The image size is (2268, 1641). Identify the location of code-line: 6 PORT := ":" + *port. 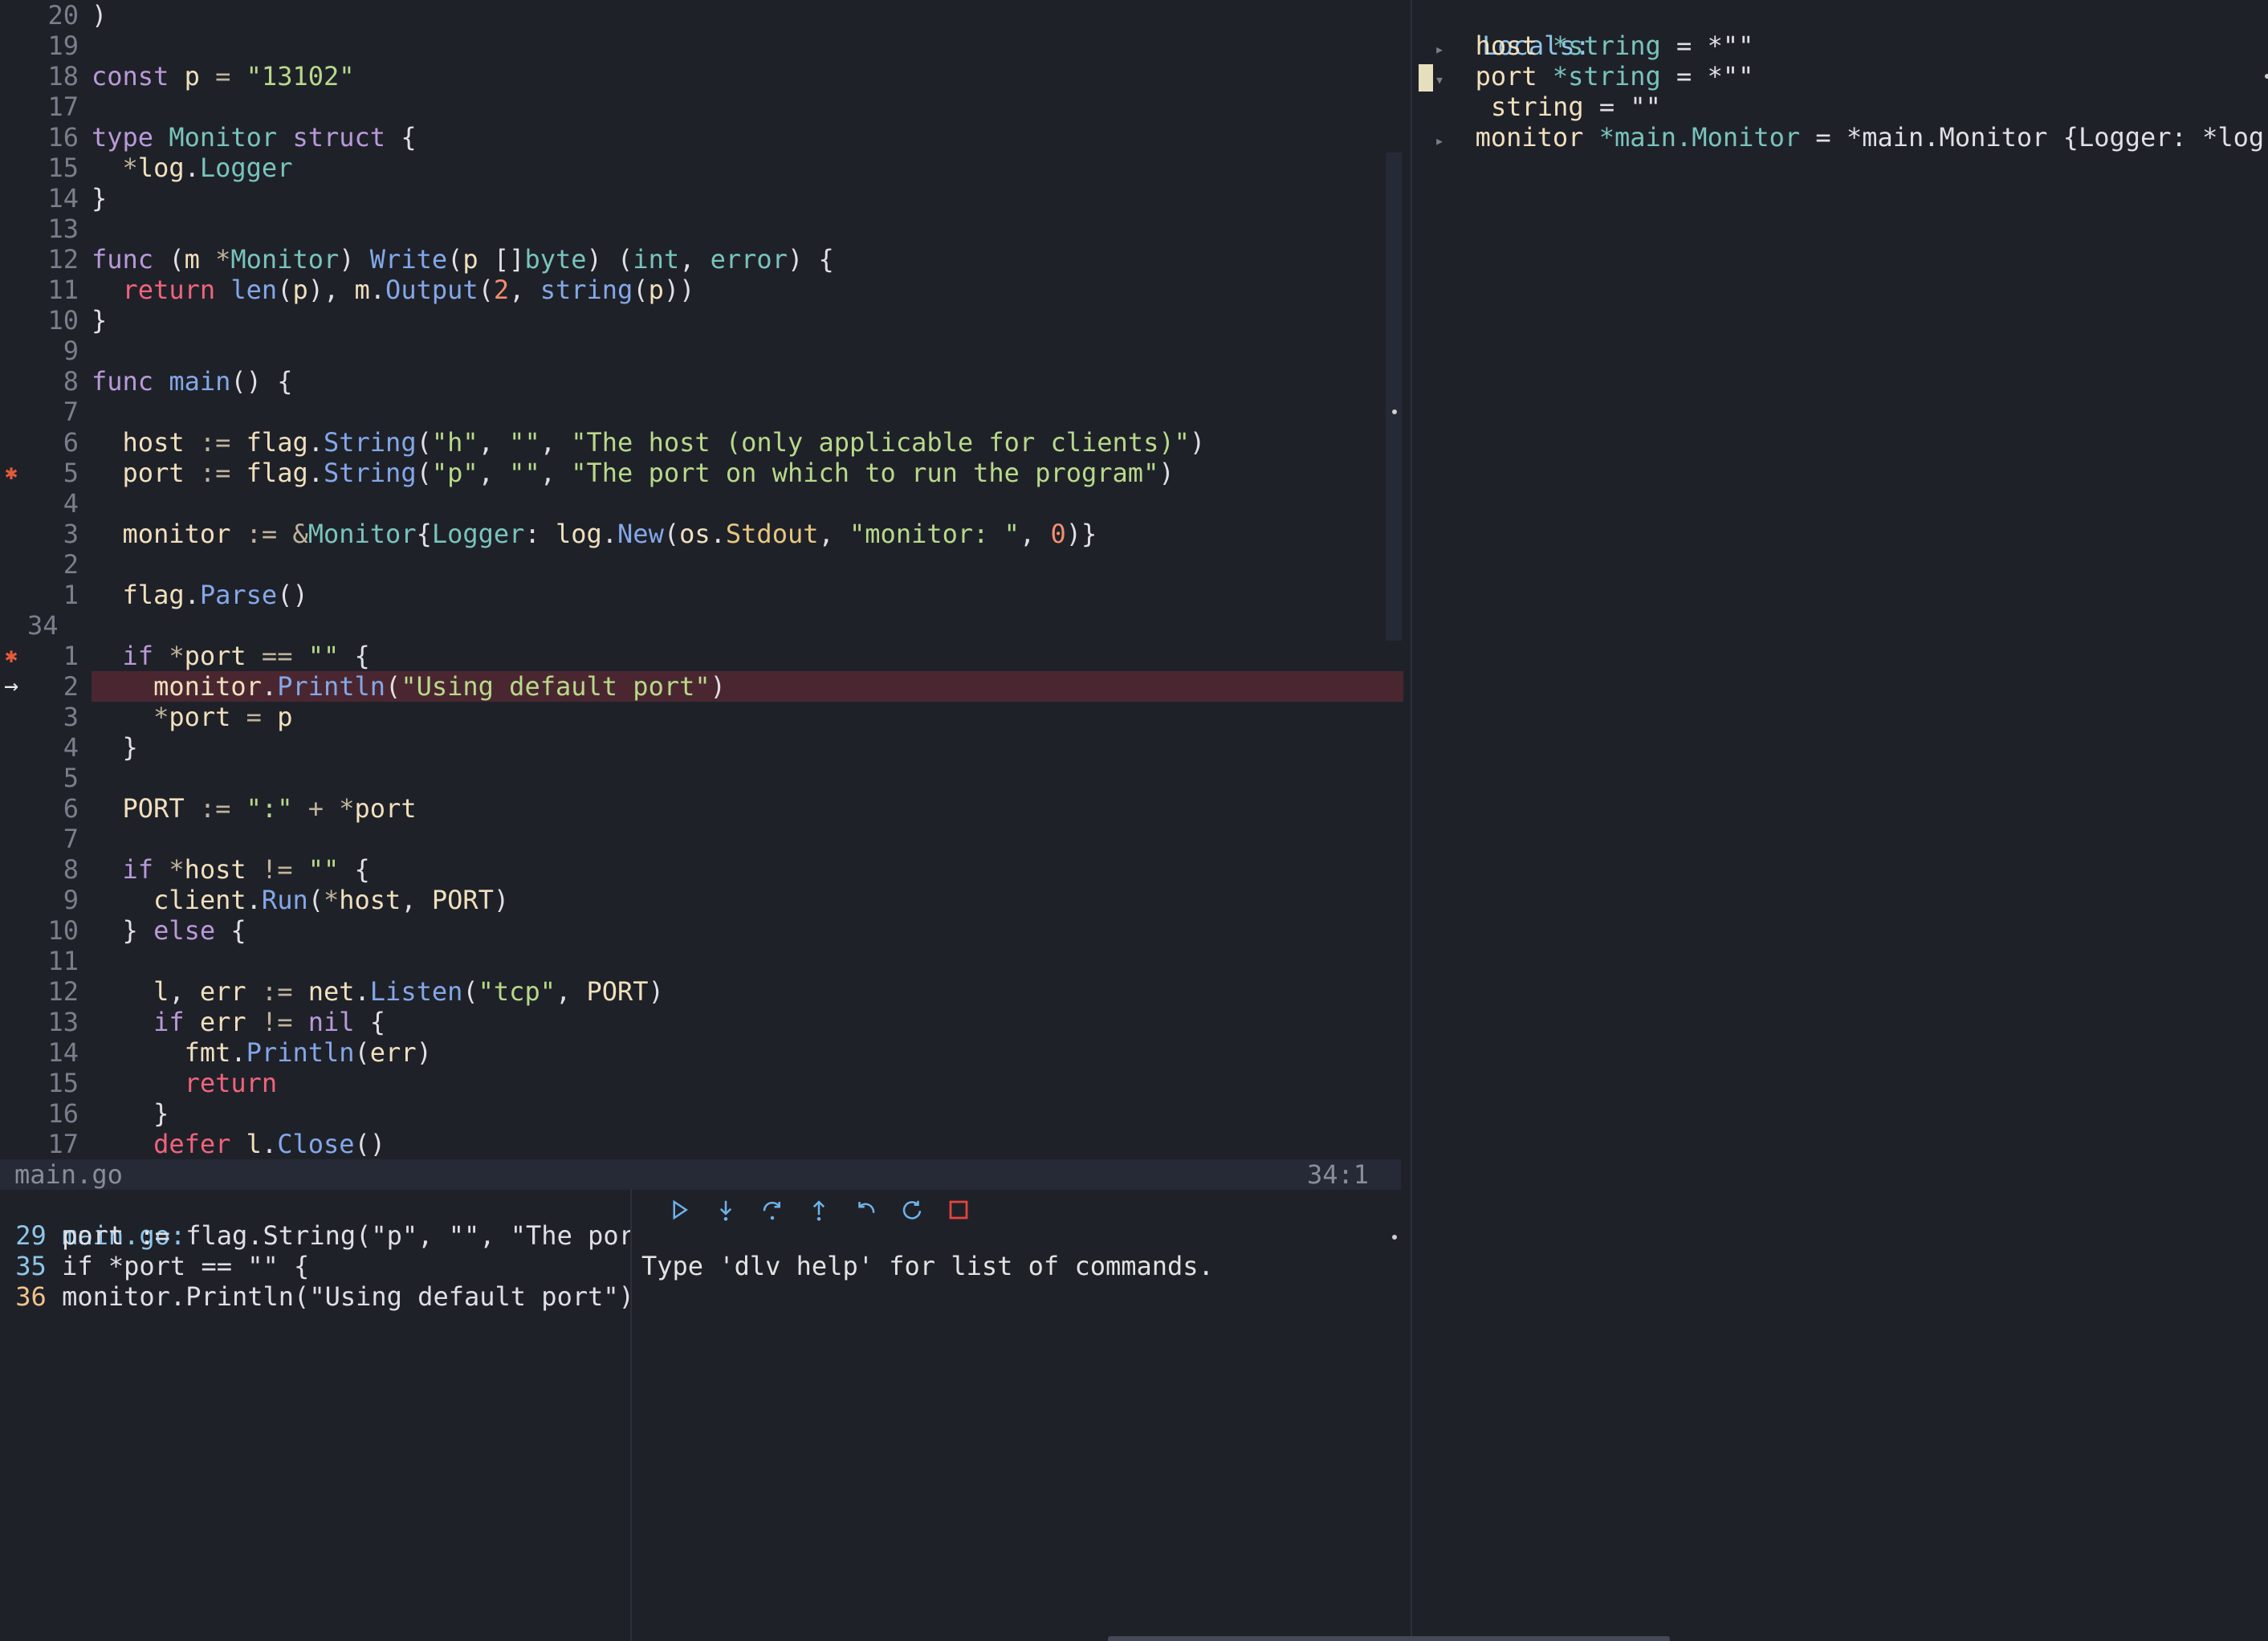
(704, 808).